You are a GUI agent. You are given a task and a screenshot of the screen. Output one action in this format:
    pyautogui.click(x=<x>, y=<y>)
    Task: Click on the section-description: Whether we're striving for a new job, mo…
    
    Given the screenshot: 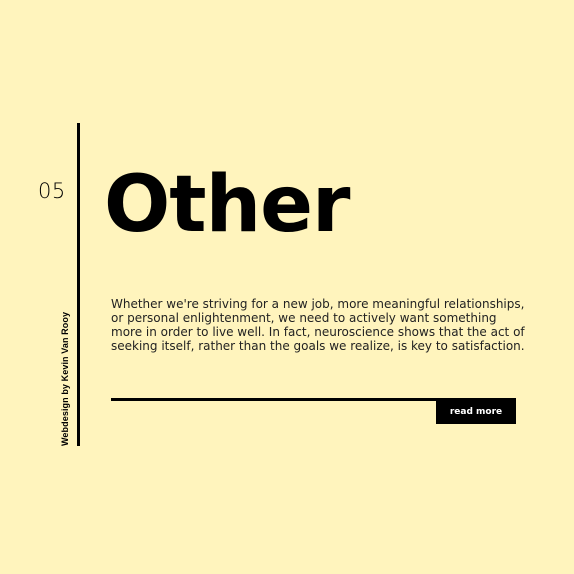 What is the action you would take?
    pyautogui.click(x=318, y=325)
    